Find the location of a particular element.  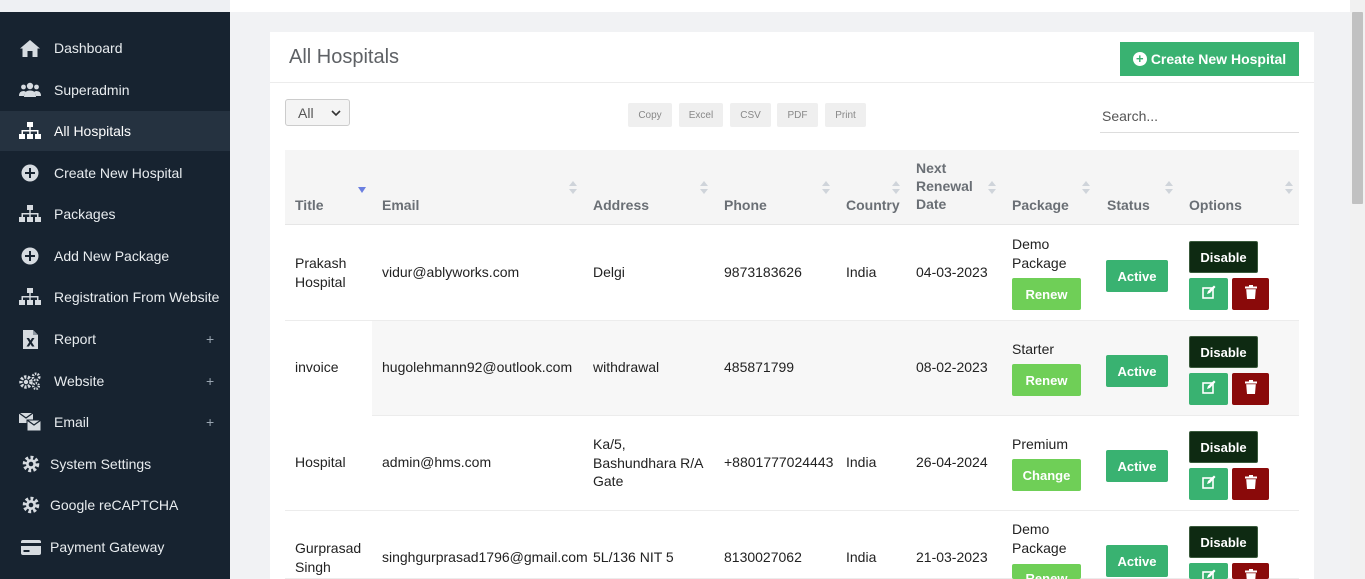

column-header-email: Email is located at coordinates (400, 205).